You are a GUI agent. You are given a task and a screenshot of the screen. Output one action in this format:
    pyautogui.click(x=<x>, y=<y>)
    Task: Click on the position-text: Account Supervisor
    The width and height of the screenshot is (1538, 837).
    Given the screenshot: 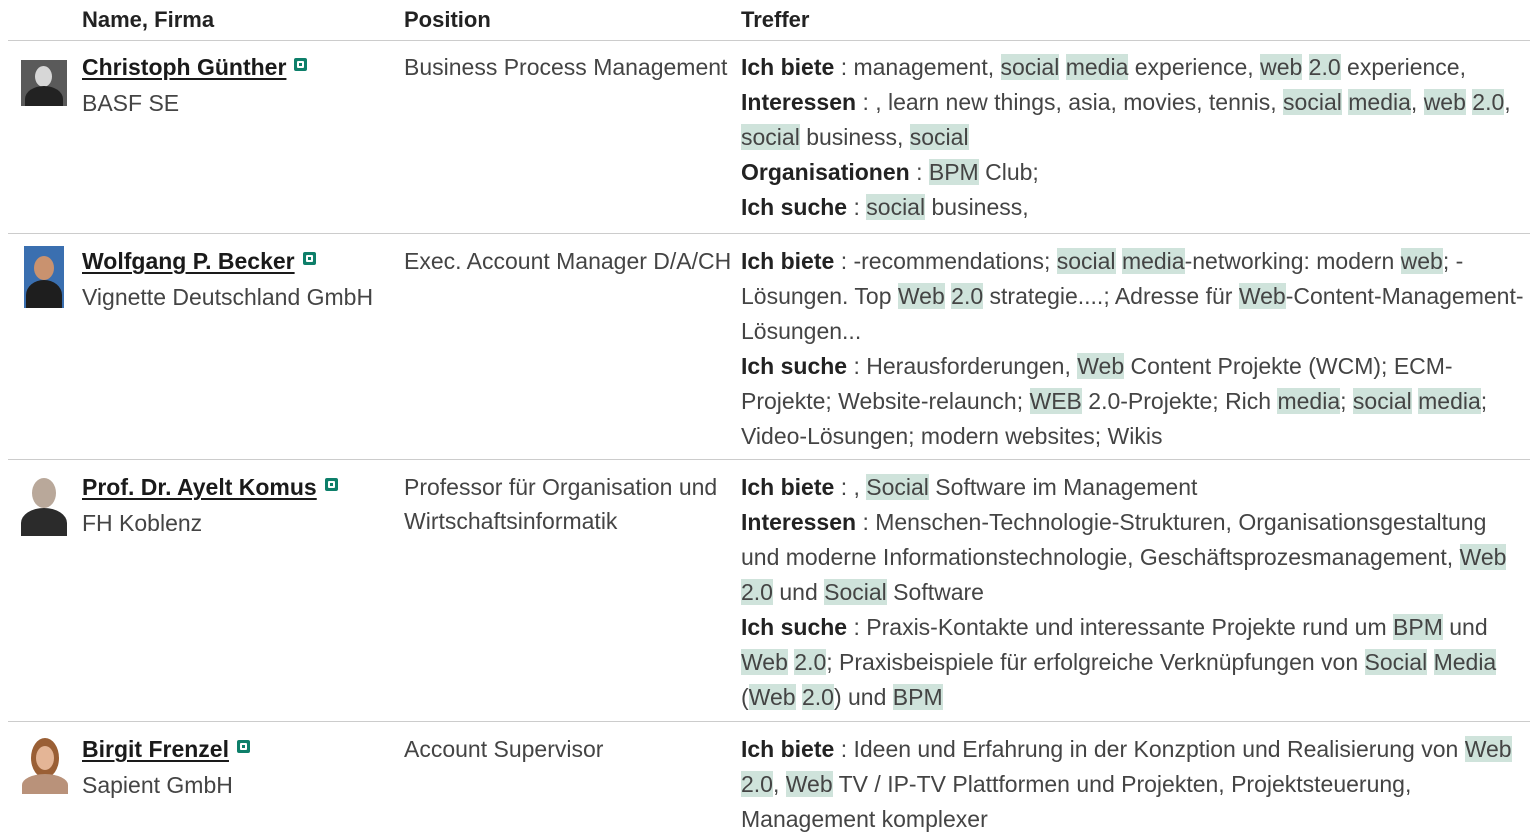 What is the action you would take?
    pyautogui.click(x=504, y=749)
    